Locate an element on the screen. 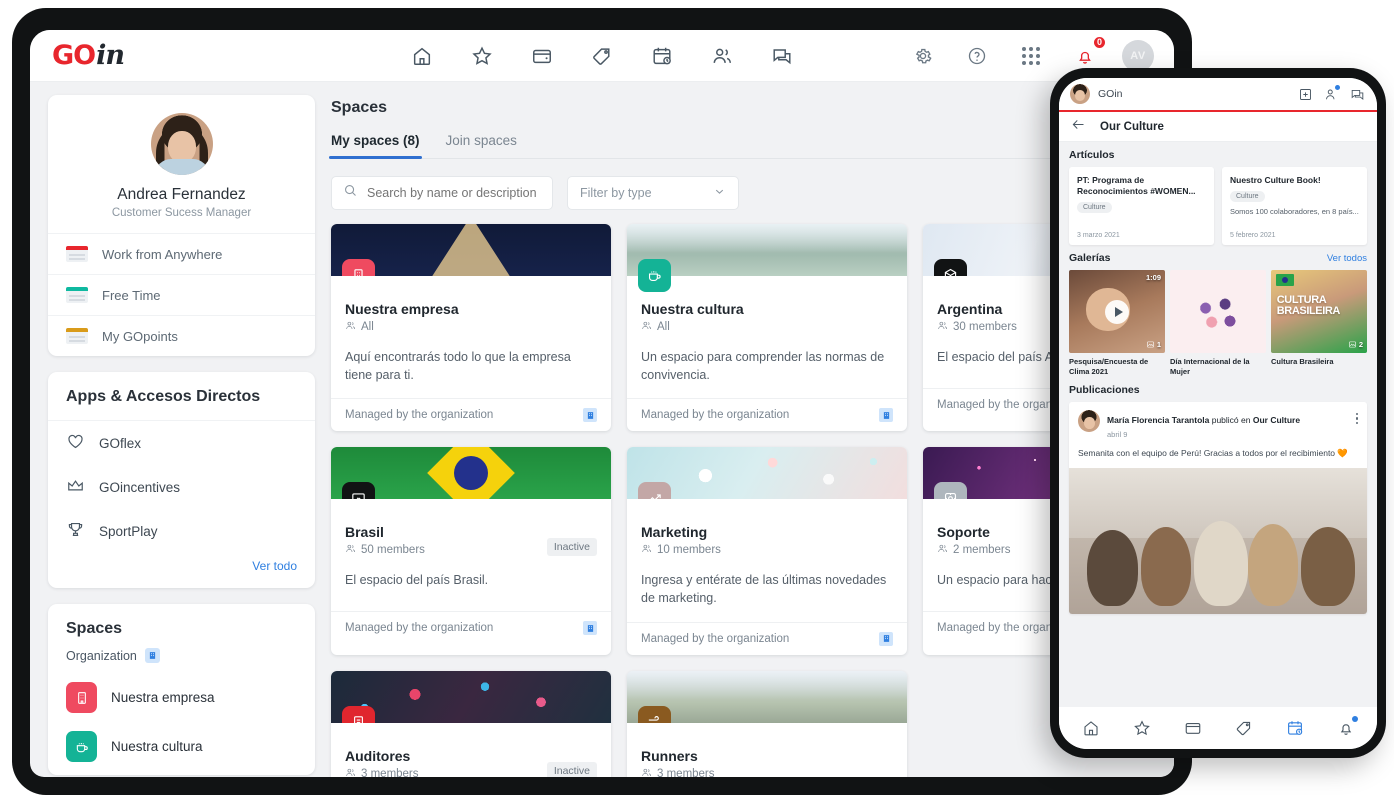  gallery-item: CULTURA BRASILEIRA 2 Cultura Brasileira is located at coordinates (1319, 323).